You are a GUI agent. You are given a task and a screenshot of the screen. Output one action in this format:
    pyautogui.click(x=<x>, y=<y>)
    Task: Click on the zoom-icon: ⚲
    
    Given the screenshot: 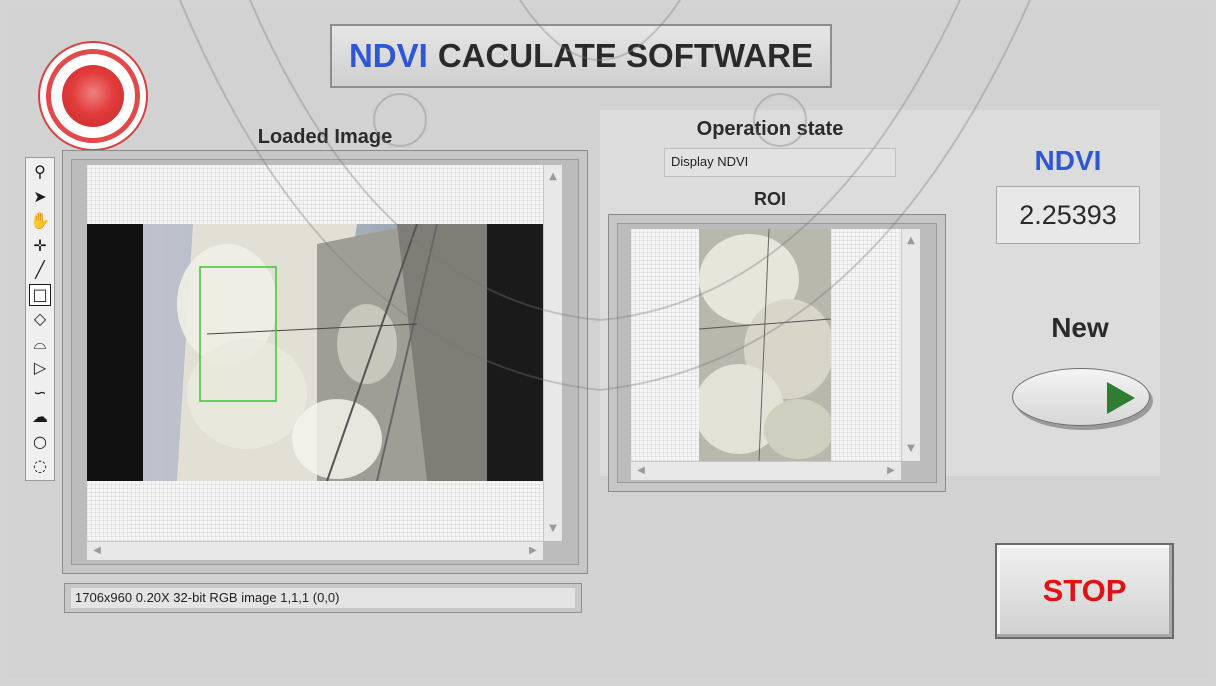 What is the action you would take?
    pyautogui.click(x=40, y=172)
    